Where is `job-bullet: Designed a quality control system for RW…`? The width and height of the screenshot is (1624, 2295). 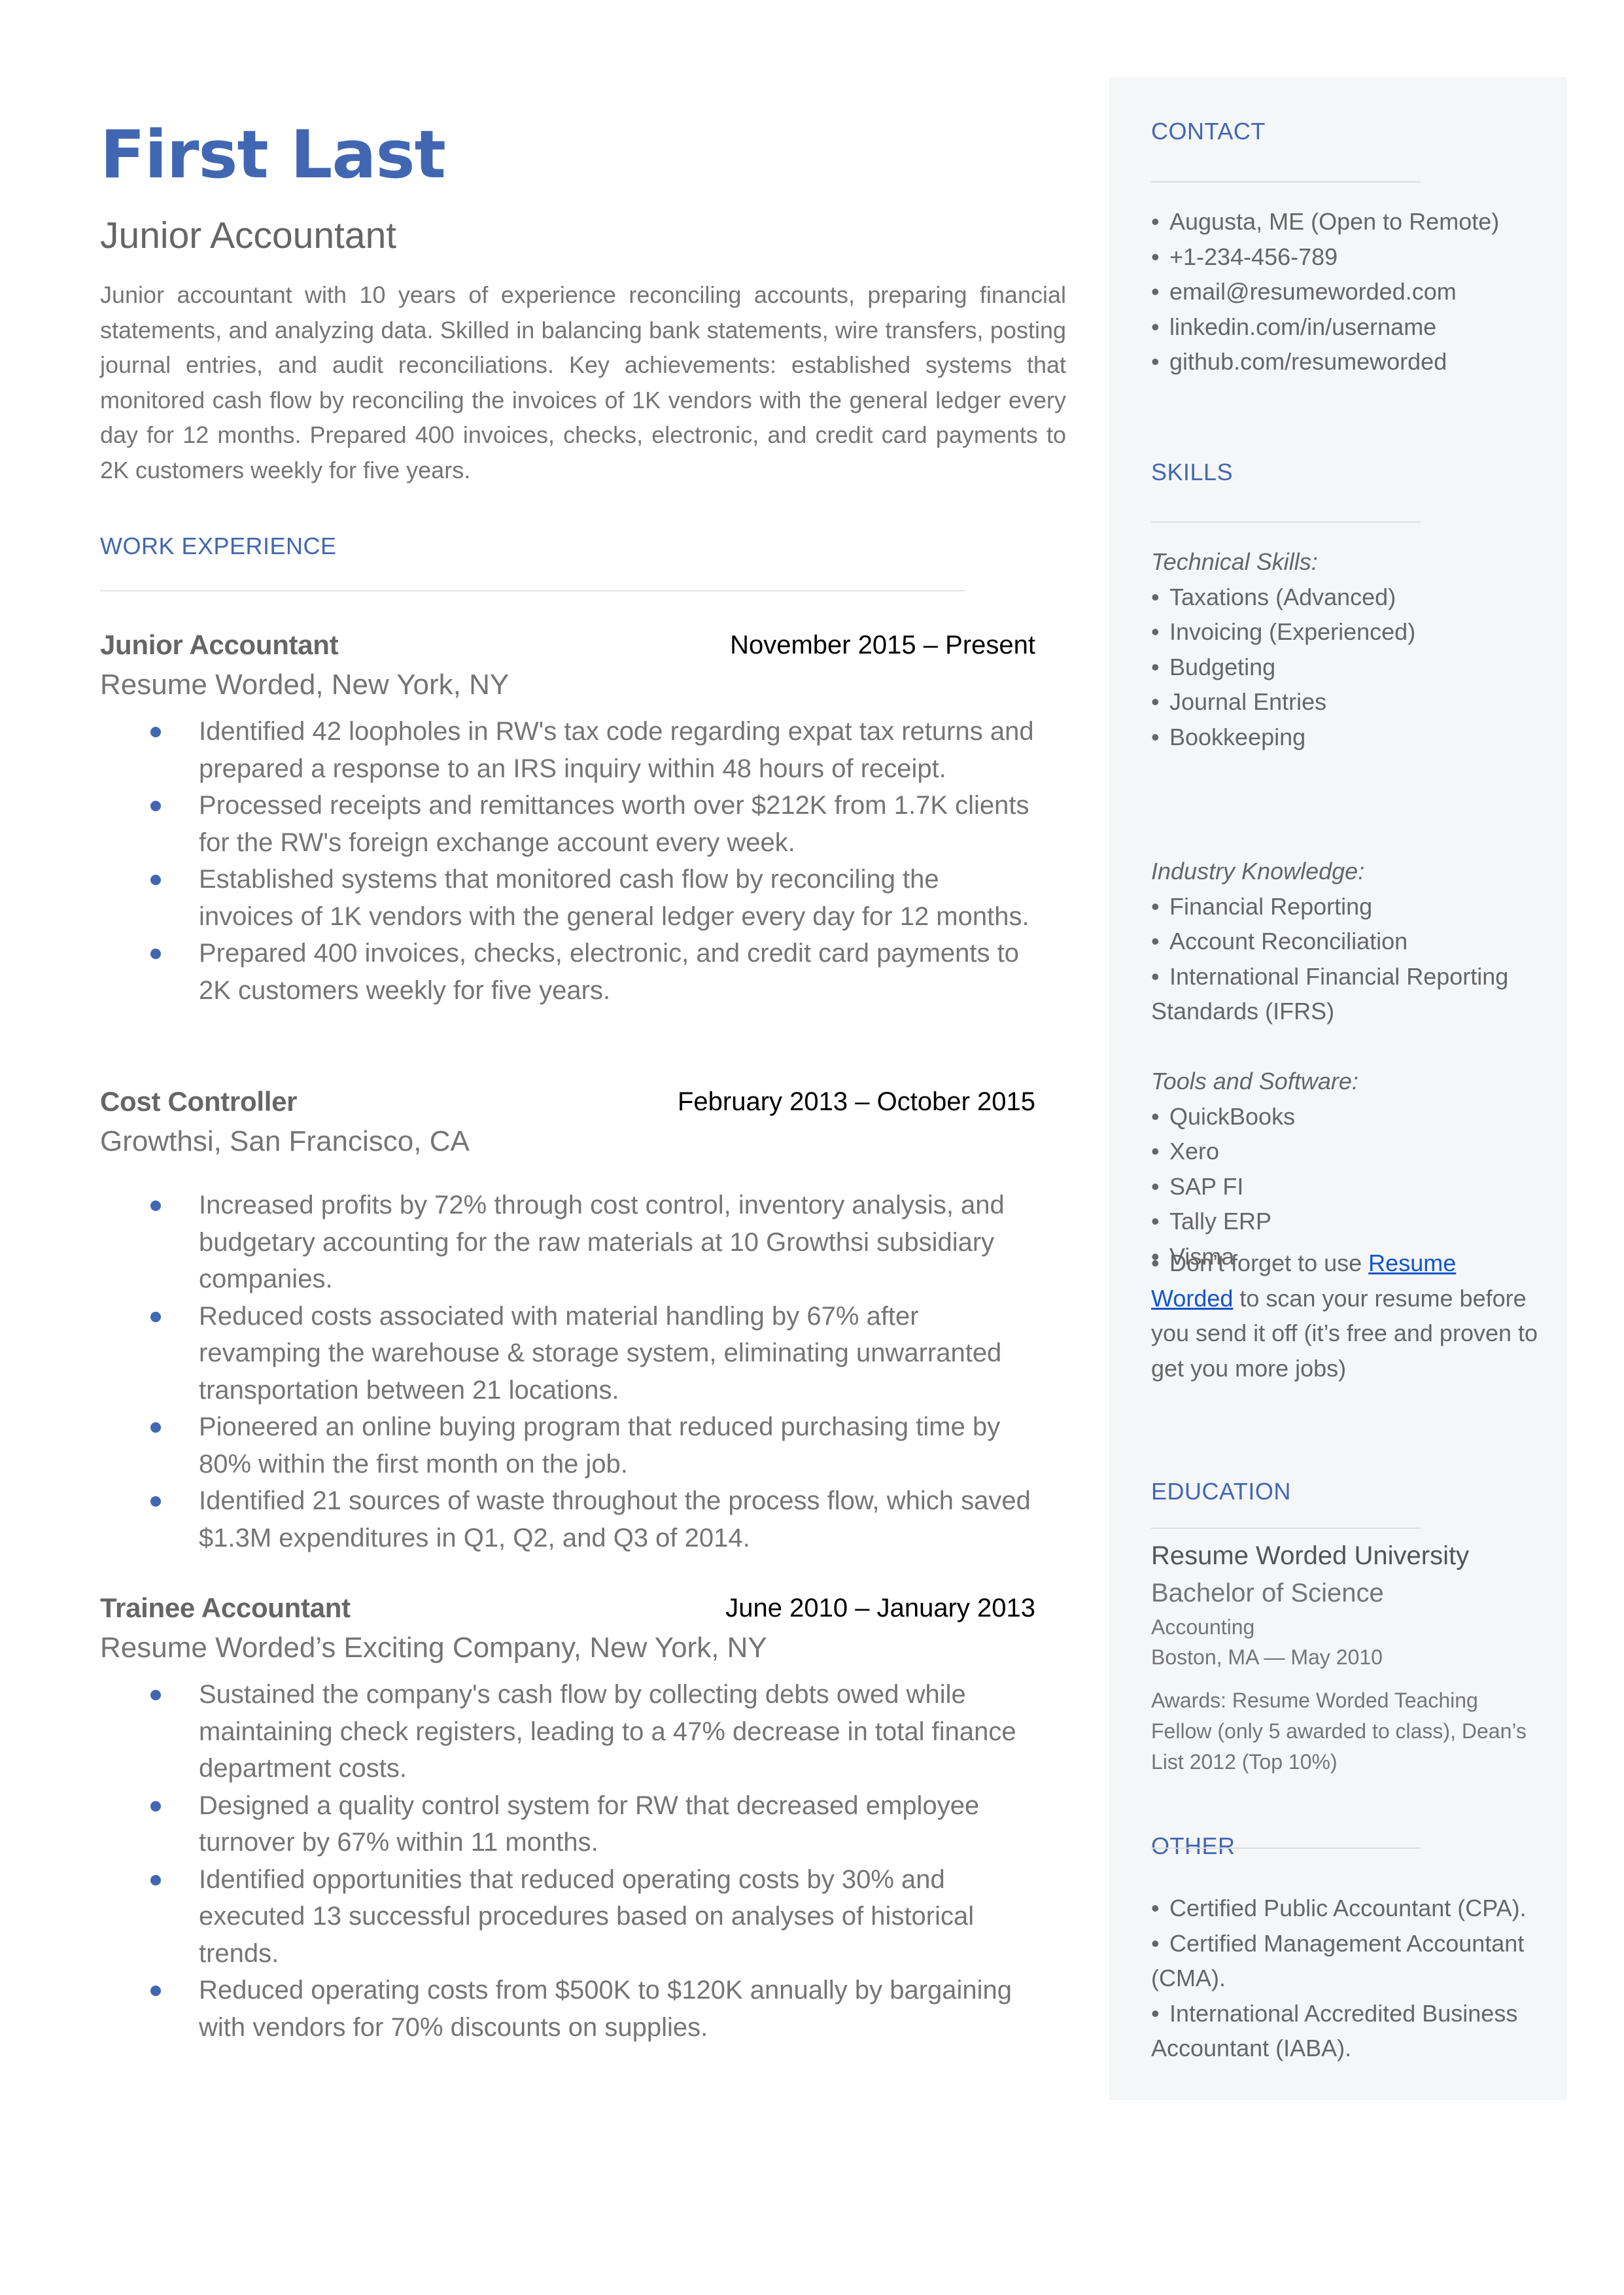
job-bullet: Designed a quality control system for RW… is located at coordinates (567, 1824).